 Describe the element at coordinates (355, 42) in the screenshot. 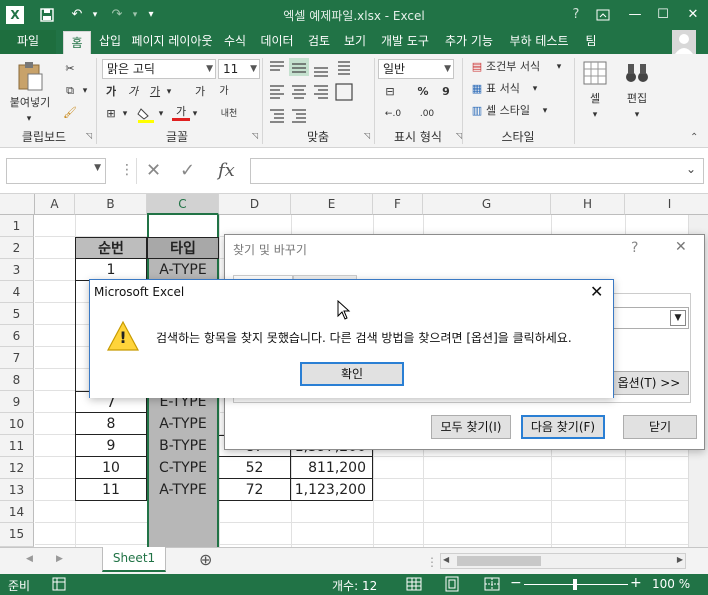

I see `tab-view: 보기` at that location.